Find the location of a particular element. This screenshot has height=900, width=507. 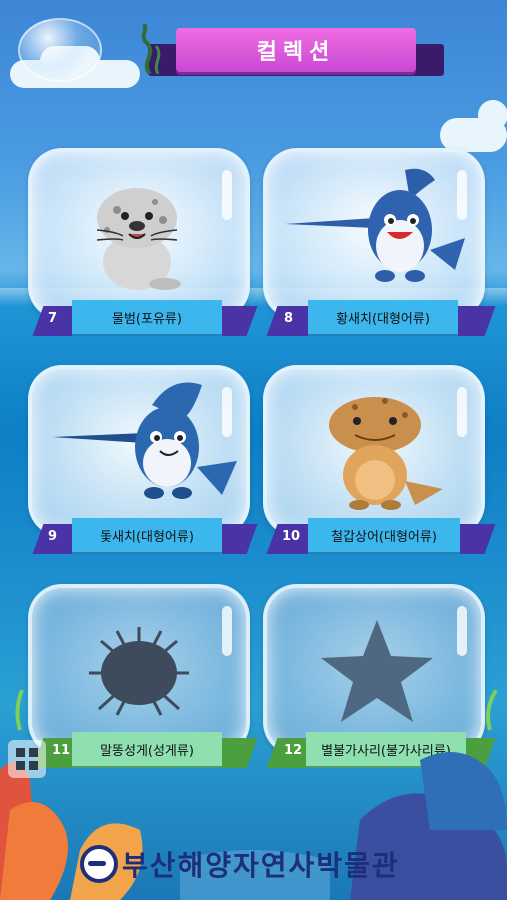

bubble-decoration is located at coordinates (60, 50).